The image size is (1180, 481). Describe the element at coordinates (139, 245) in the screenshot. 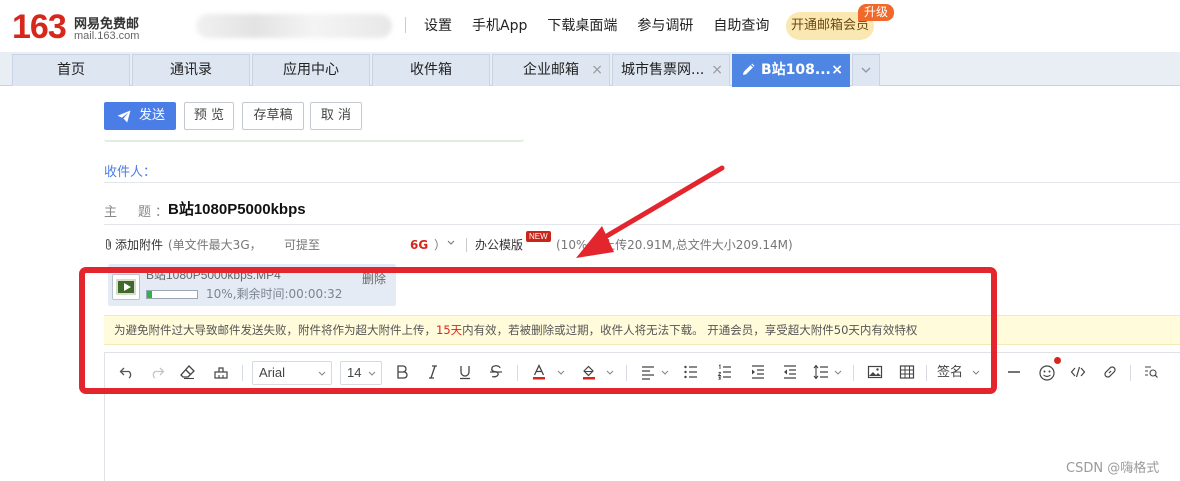

I see `add-attachment-link: 添加附件` at that location.